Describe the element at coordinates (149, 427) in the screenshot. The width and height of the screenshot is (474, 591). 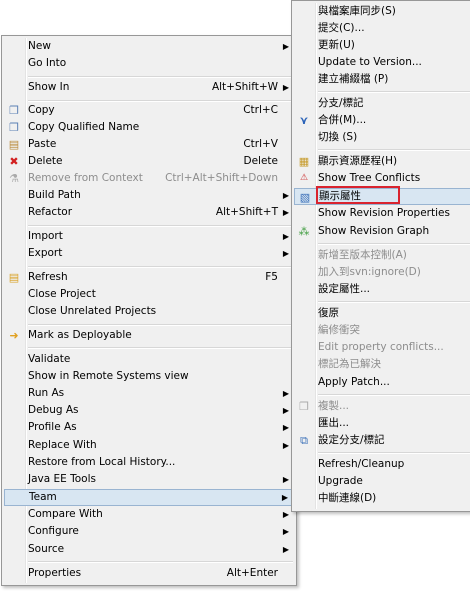
I see `menu-item-profile-as: Profile As ▶` at that location.